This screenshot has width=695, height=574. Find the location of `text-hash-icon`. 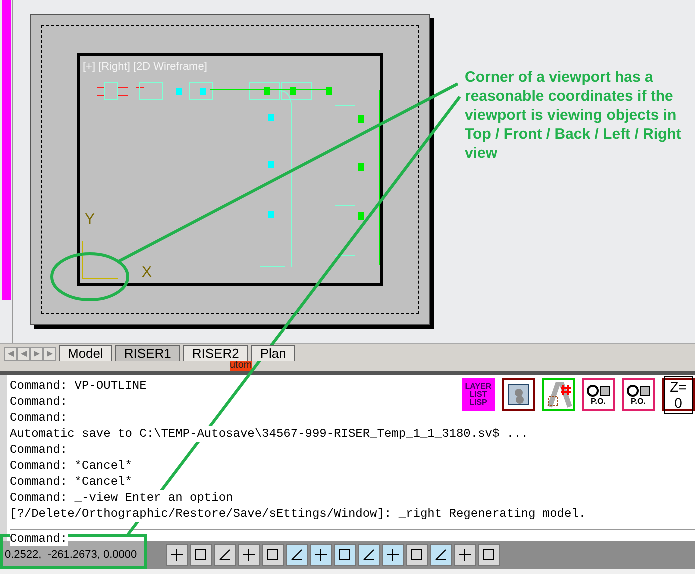

text-hash-icon is located at coordinates (559, 395).